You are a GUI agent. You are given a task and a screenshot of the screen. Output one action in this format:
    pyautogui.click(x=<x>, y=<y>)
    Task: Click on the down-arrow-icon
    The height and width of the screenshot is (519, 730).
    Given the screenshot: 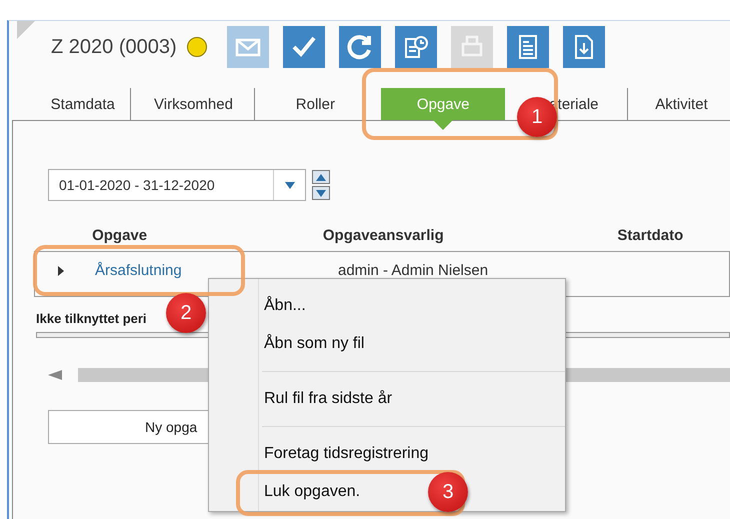 What is the action you would take?
    pyautogui.click(x=321, y=193)
    